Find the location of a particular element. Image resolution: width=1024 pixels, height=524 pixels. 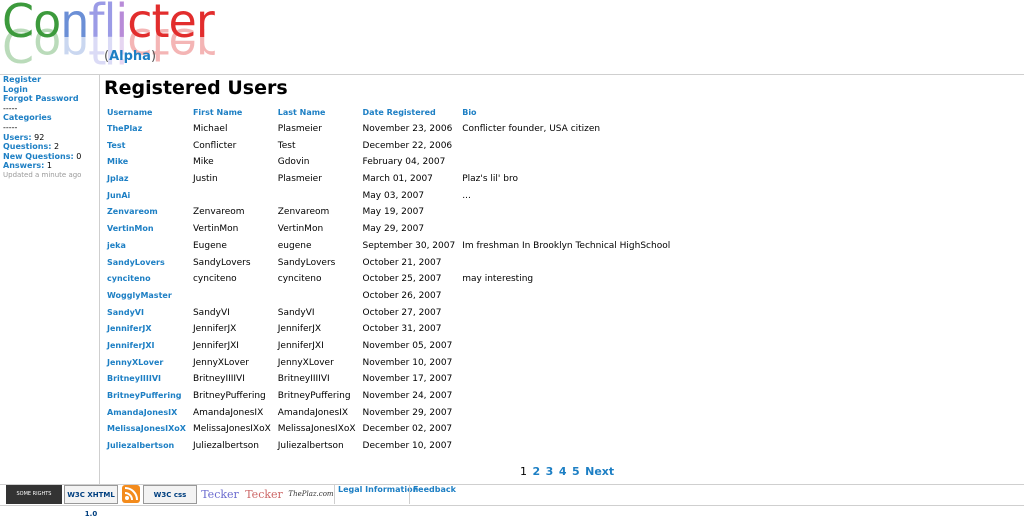

username-link: Test is located at coordinates (116, 145).